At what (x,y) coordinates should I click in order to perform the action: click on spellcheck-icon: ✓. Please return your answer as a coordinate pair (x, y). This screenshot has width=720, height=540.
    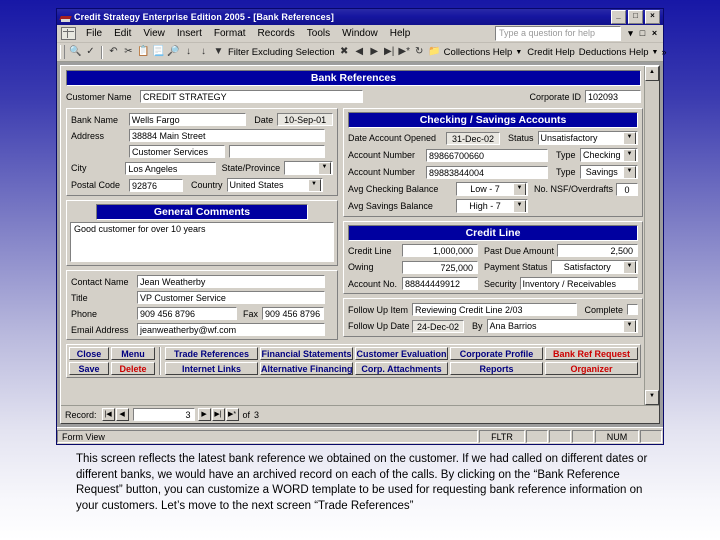
    Looking at the image, I should click on (90, 52).